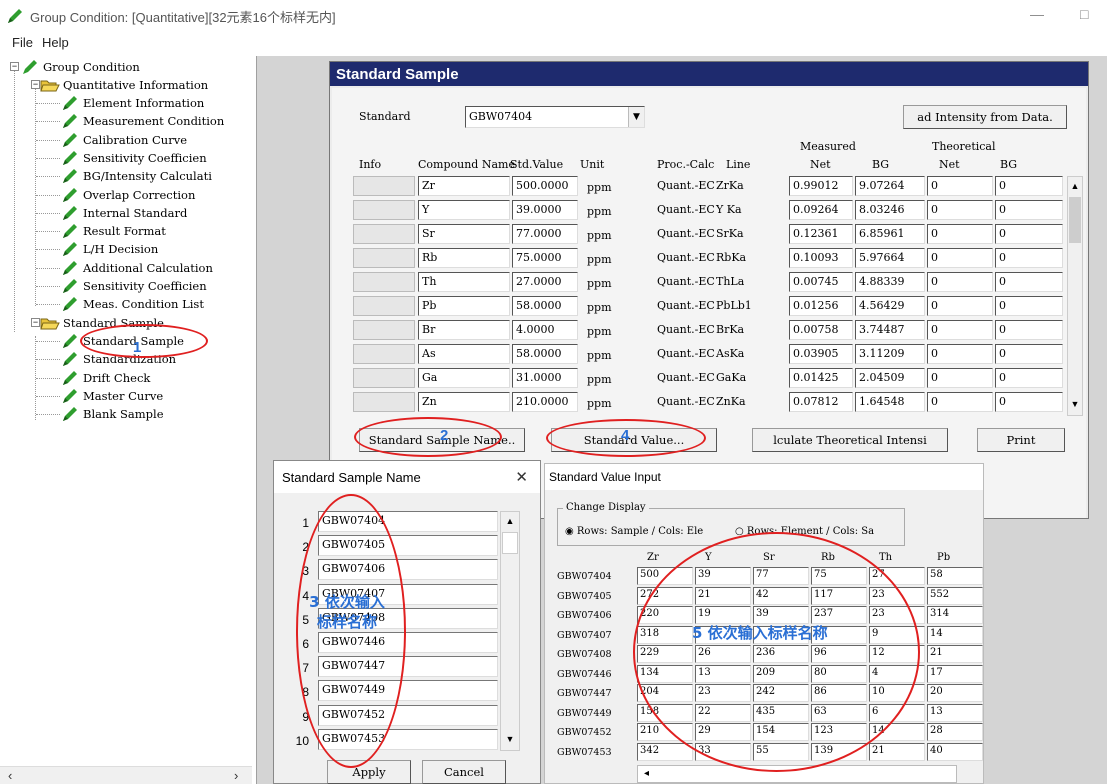 The width and height of the screenshot is (1107, 784). What do you see at coordinates (723, 712) in the screenshot?
I see `grid-value-input: 22` at bounding box center [723, 712].